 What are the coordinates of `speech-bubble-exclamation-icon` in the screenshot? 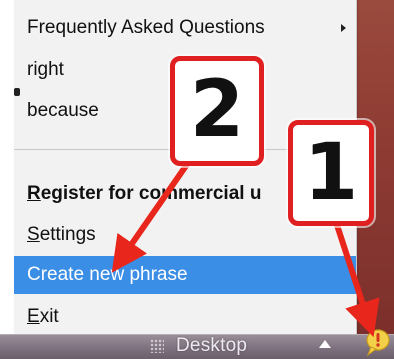 It's located at (377, 342).